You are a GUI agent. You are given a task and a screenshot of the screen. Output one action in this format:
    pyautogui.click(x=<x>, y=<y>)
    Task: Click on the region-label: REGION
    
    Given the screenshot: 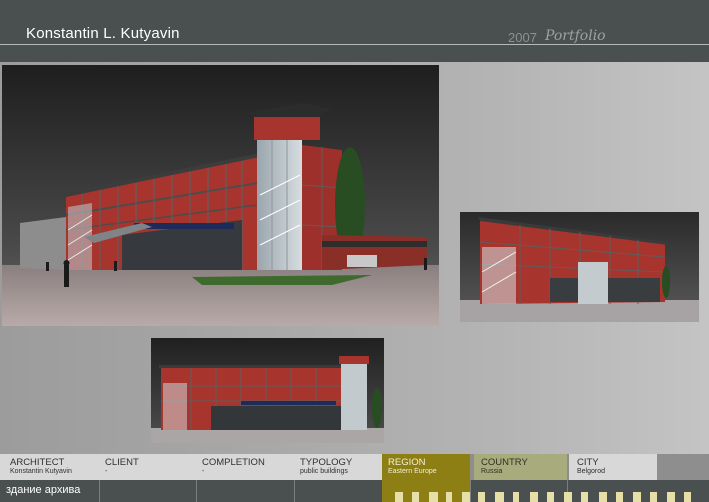 What is the action you would take?
    pyautogui.click(x=407, y=462)
    